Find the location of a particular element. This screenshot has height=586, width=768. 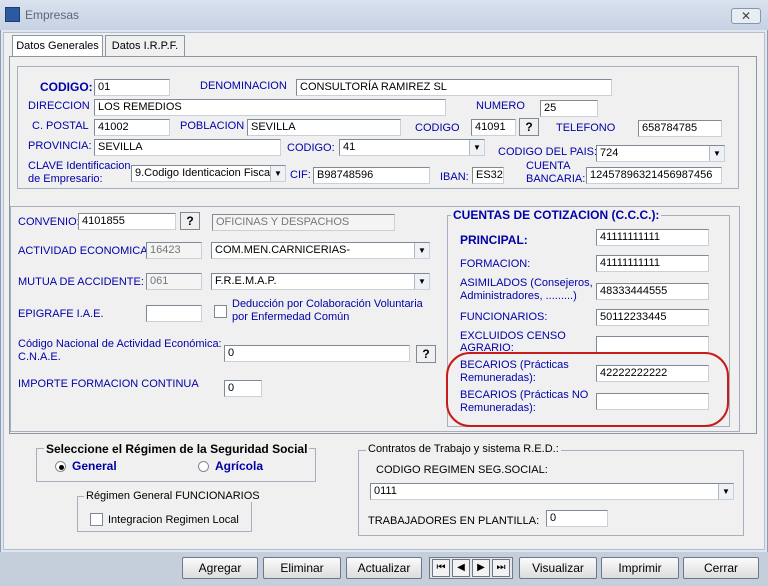

actividad-code: 16423 is located at coordinates (174, 250).